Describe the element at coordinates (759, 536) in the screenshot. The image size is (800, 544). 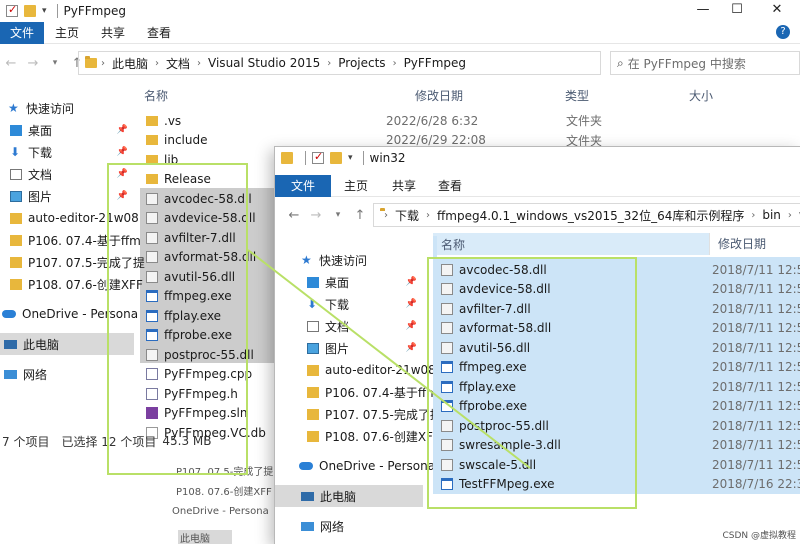
I see `watermark: CSDN @虚拟教程` at that location.